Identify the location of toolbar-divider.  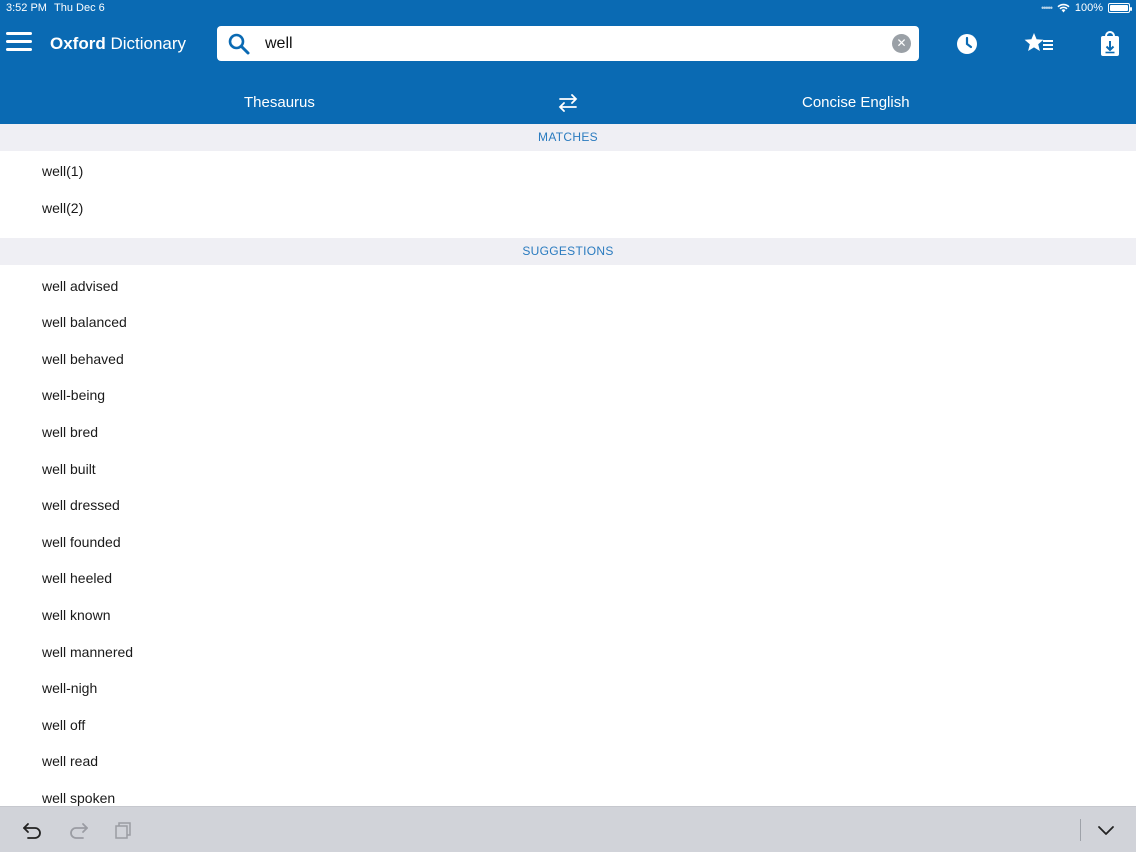
(1080, 830).